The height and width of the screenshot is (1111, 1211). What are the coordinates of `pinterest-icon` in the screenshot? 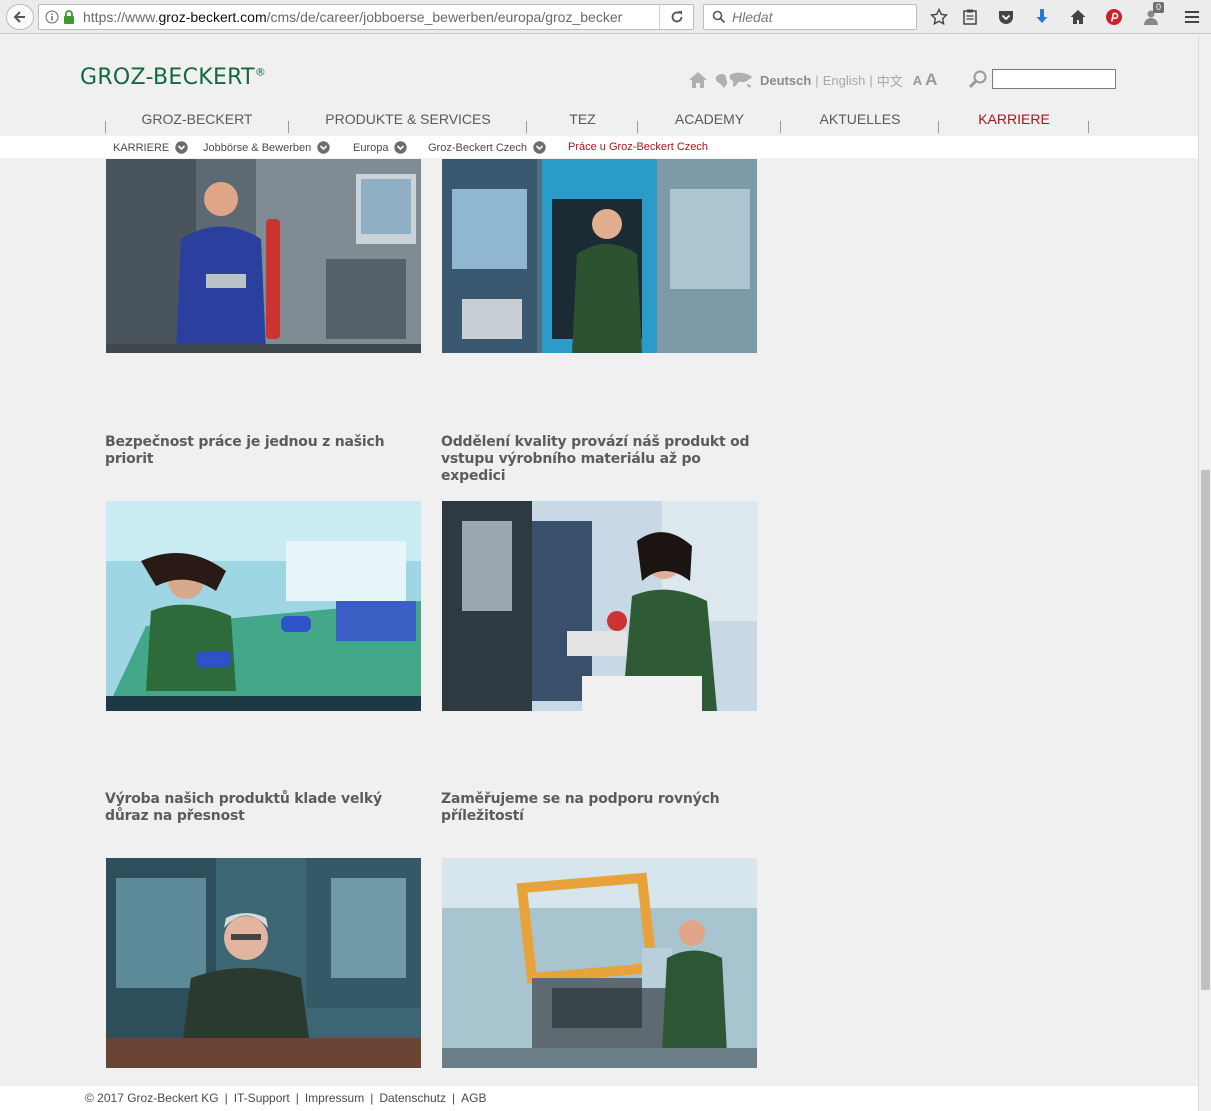 It's located at (1114, 17).